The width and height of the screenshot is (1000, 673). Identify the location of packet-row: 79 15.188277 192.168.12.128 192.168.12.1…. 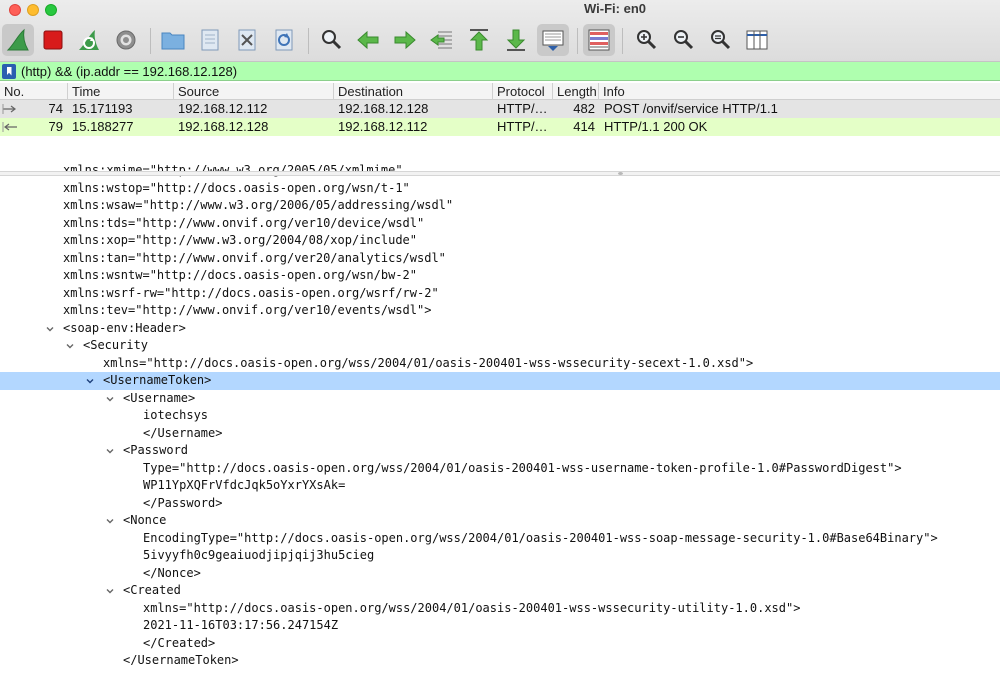
(500, 127).